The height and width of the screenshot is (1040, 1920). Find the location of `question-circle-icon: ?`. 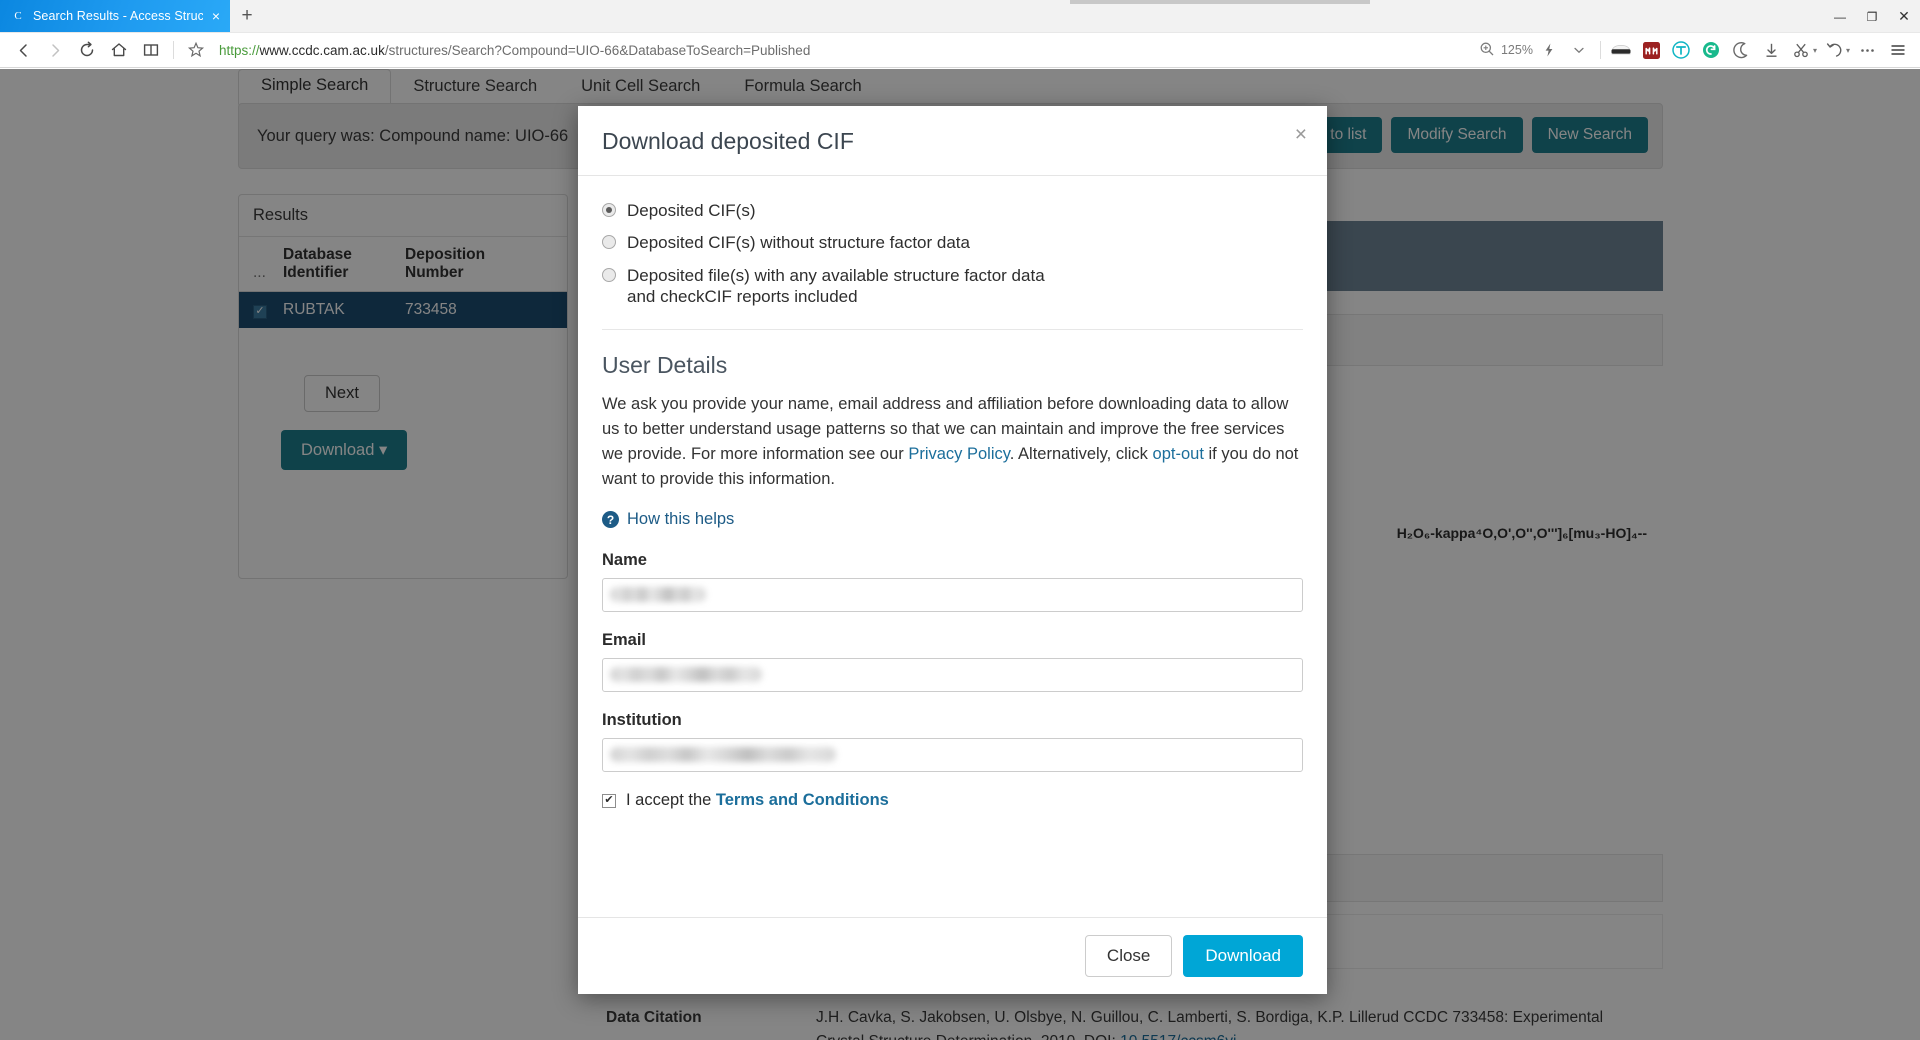

question-circle-icon: ? is located at coordinates (610, 520).